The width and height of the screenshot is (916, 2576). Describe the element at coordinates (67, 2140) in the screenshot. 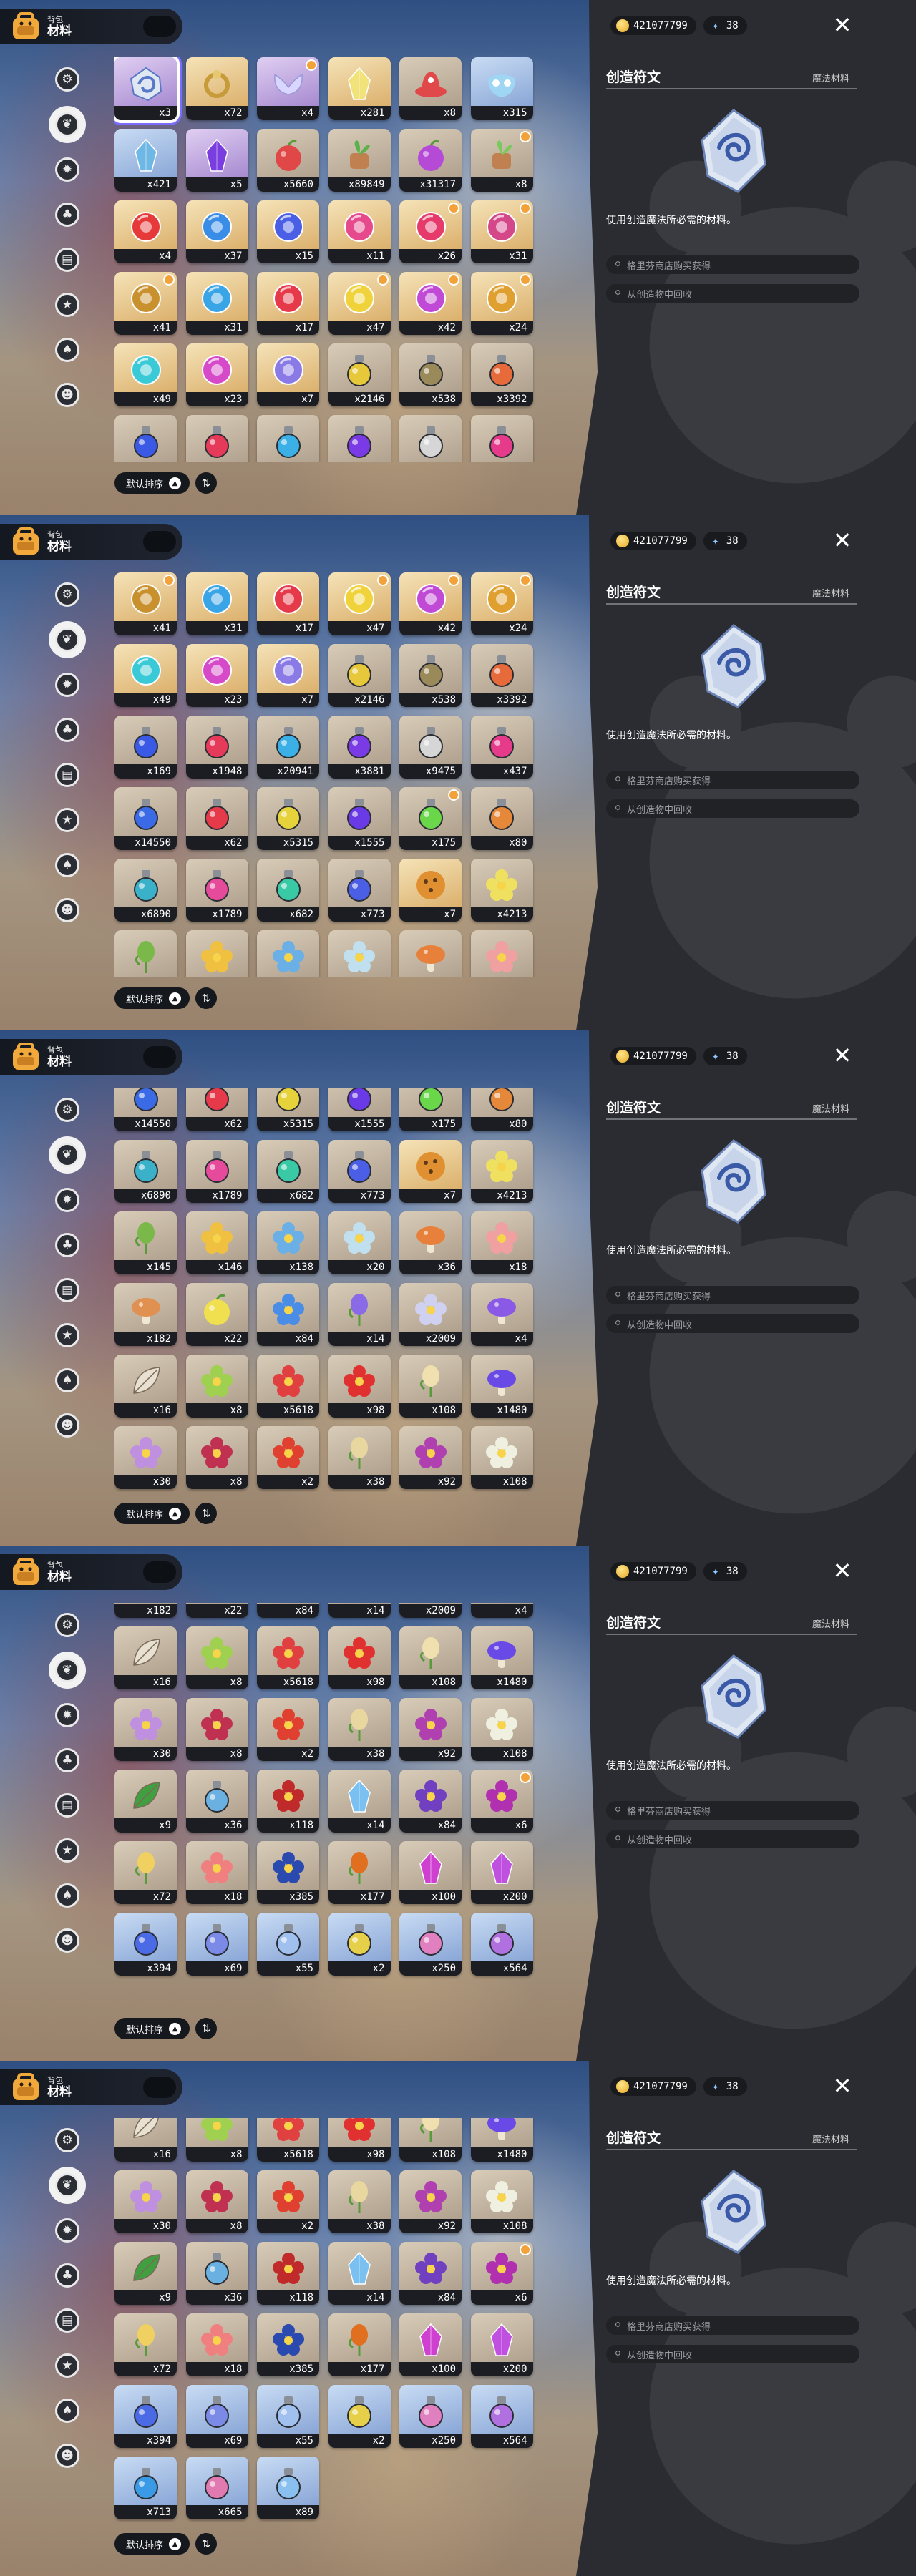

I see `category-tab-1: ⚙` at that location.